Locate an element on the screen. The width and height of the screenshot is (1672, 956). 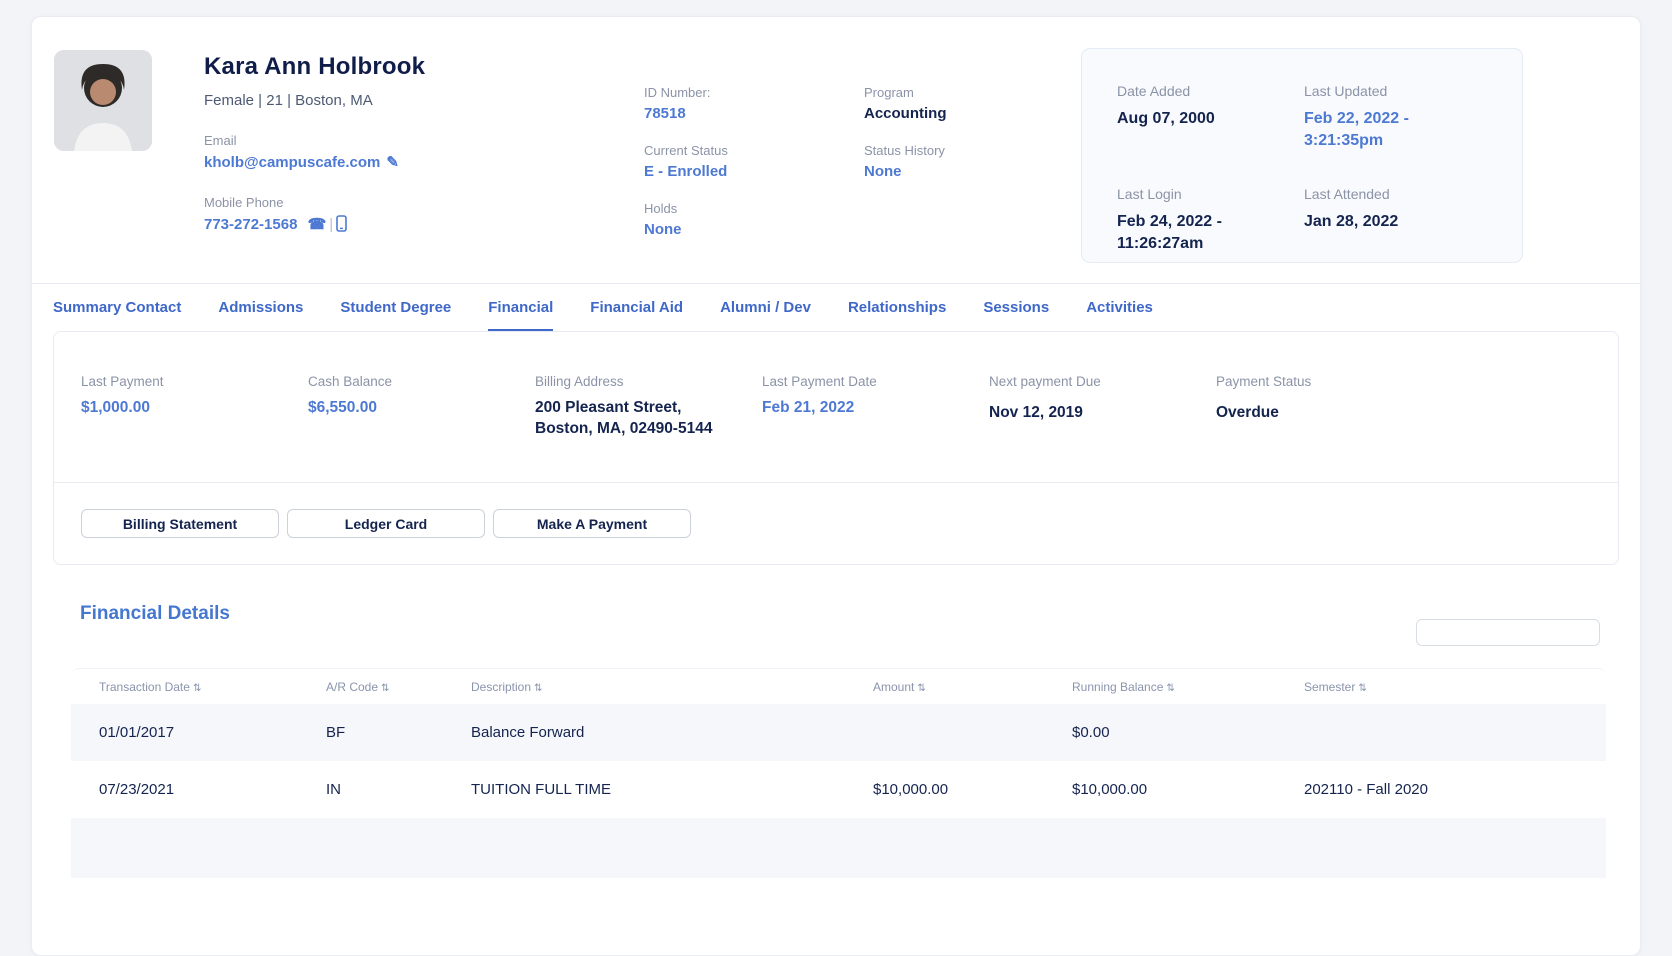
id-number-value: 78518 is located at coordinates (686, 113).